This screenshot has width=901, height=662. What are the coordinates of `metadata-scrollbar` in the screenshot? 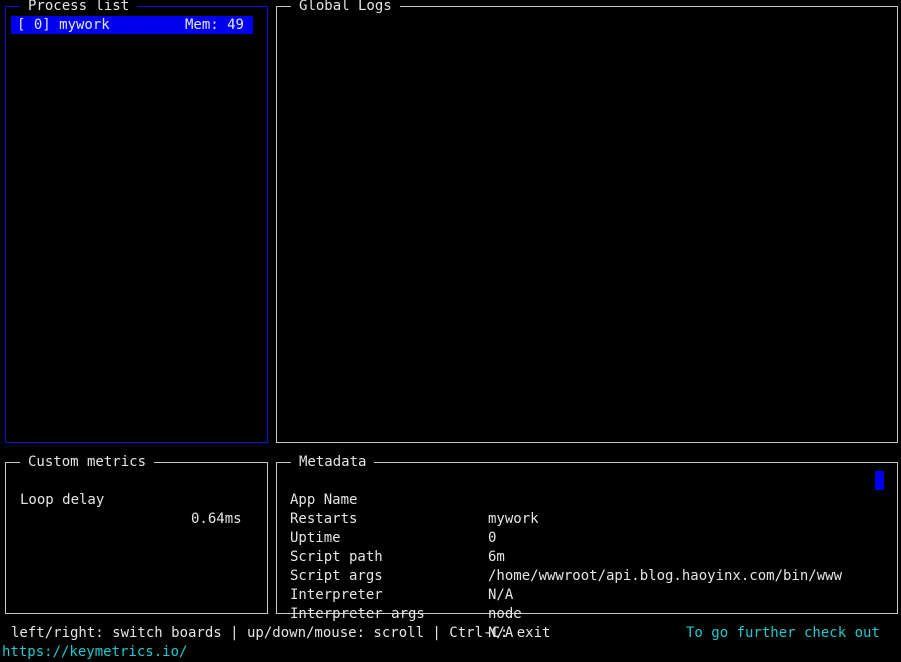 It's located at (879, 480).